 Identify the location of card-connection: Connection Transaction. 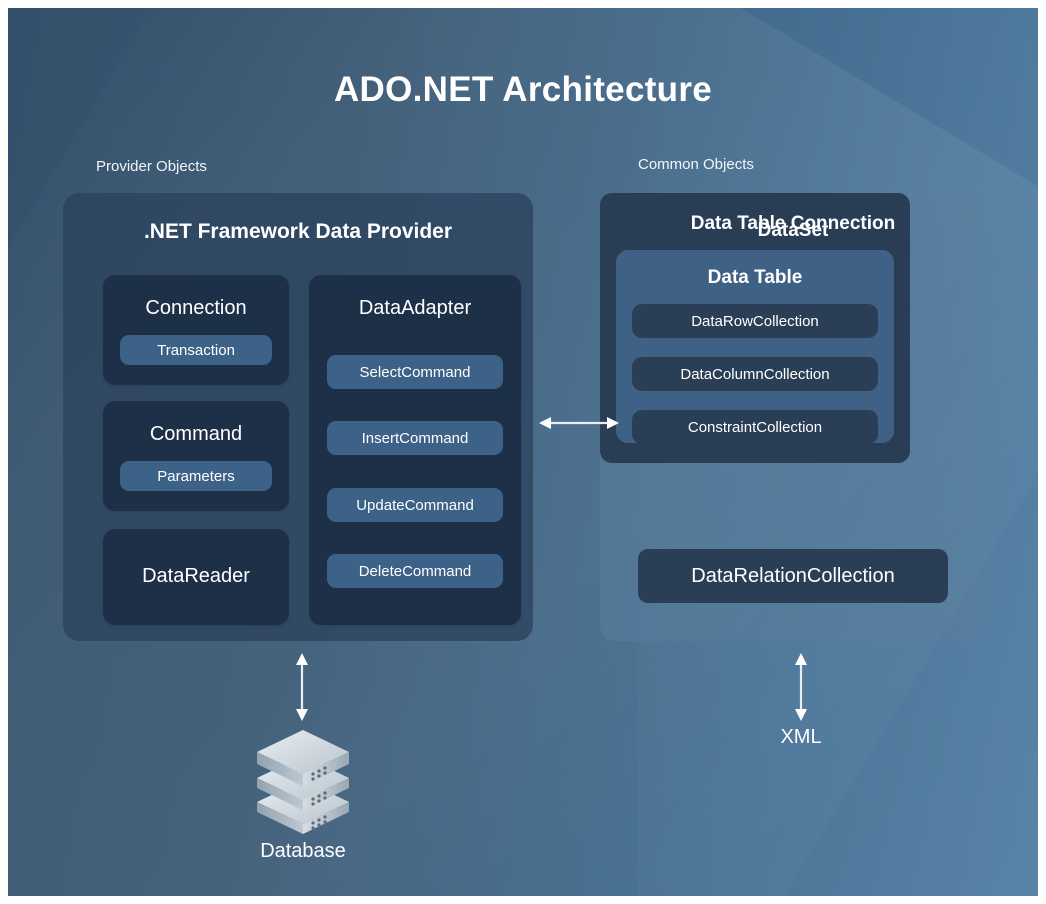
(196, 330).